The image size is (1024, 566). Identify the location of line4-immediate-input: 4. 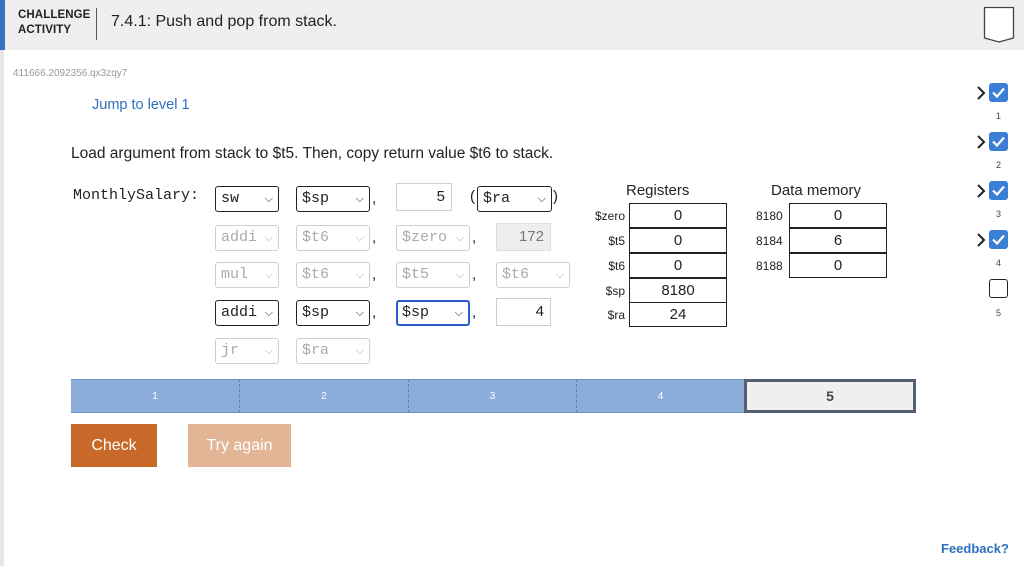
(523, 312).